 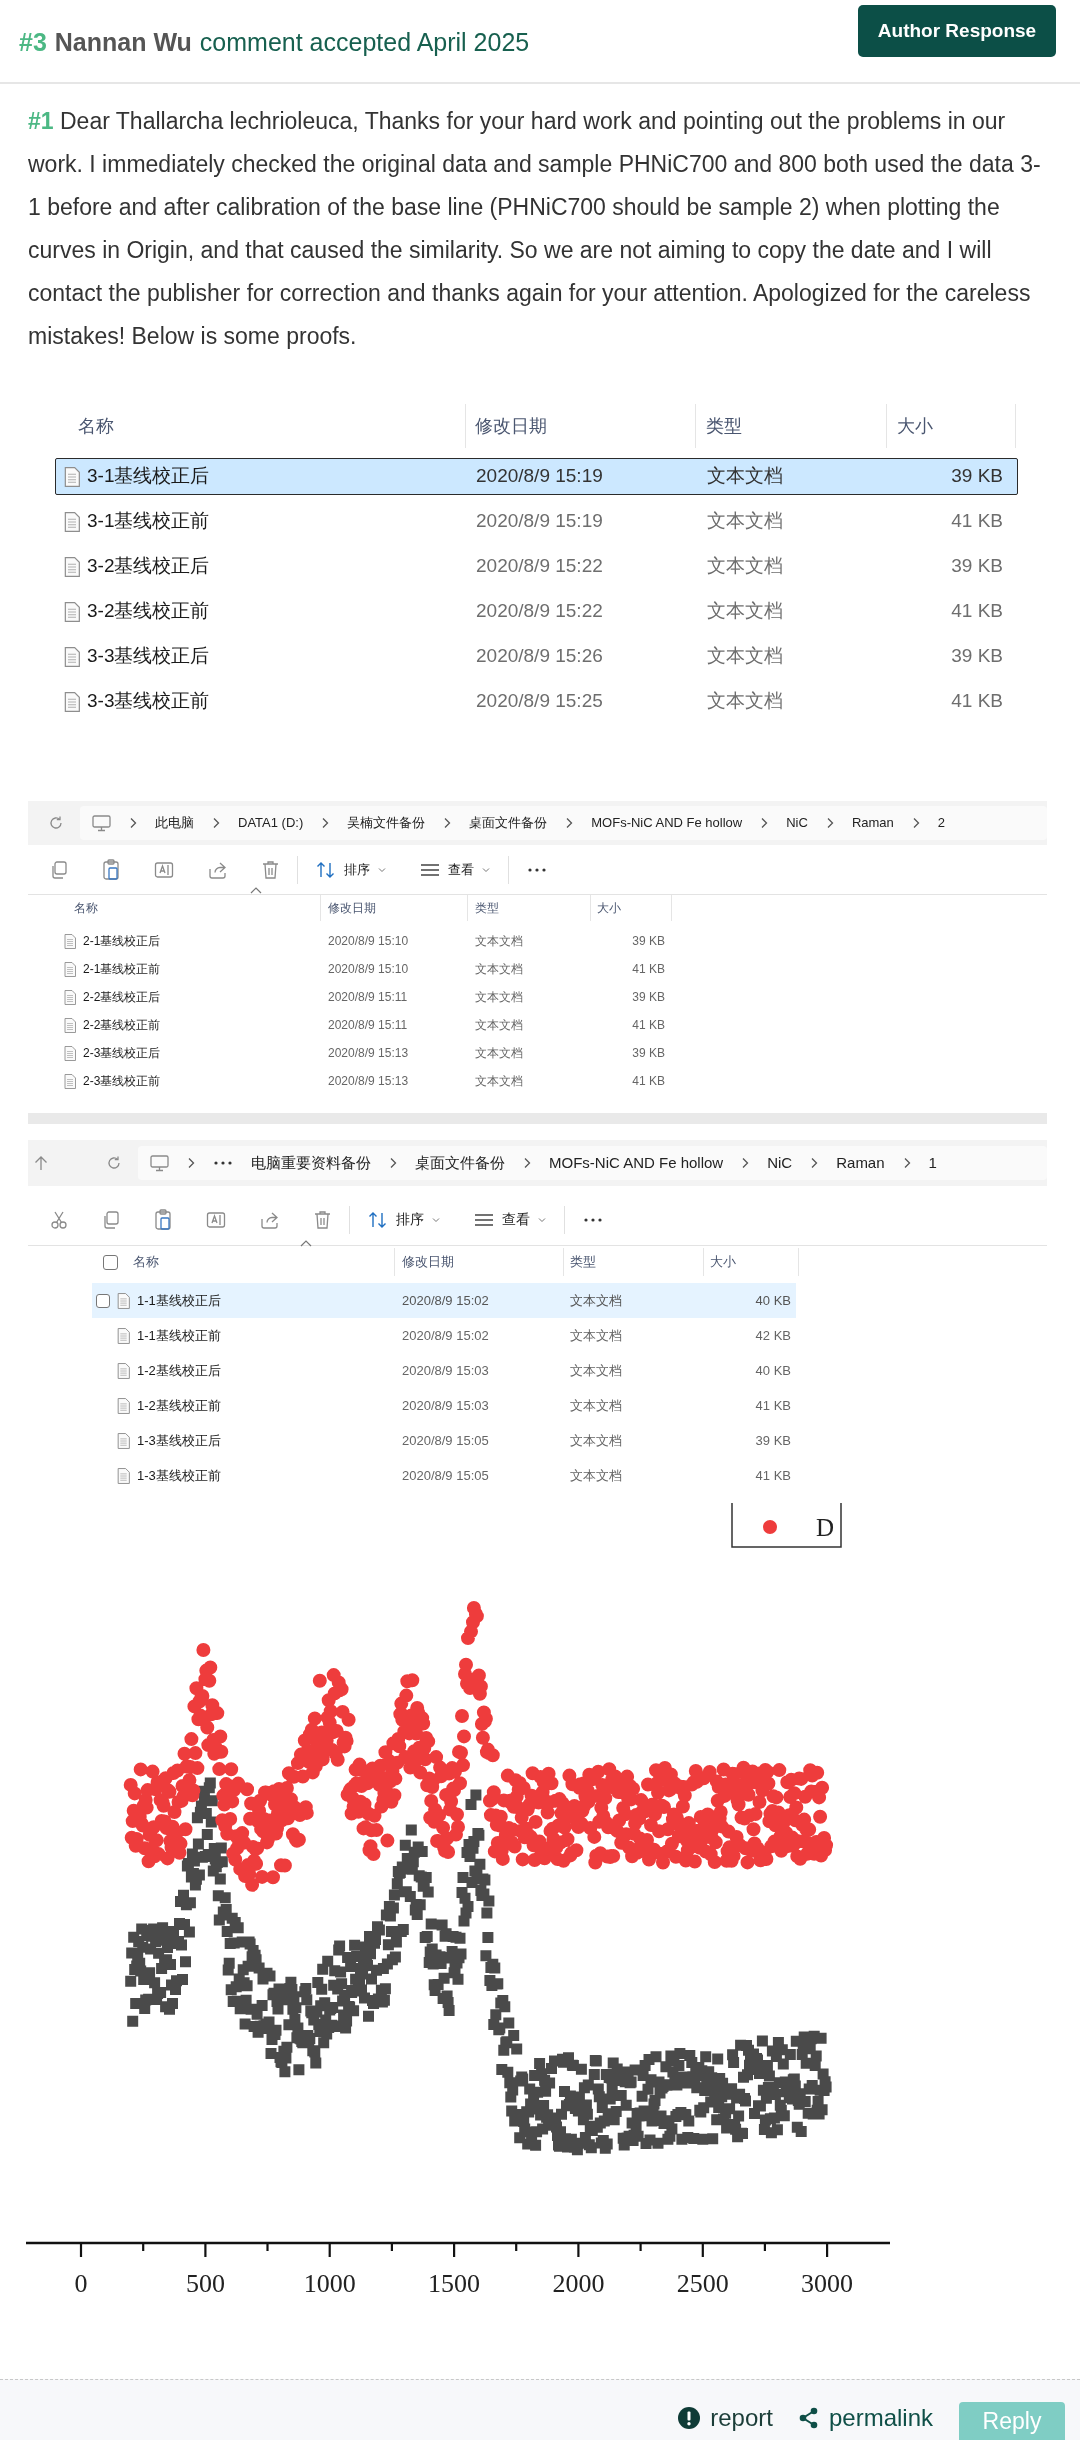 I want to click on file-row: 2-2基线校正前 2020/8/9 15:11 文本文档 41 KB, so click(x=366, y=1025).